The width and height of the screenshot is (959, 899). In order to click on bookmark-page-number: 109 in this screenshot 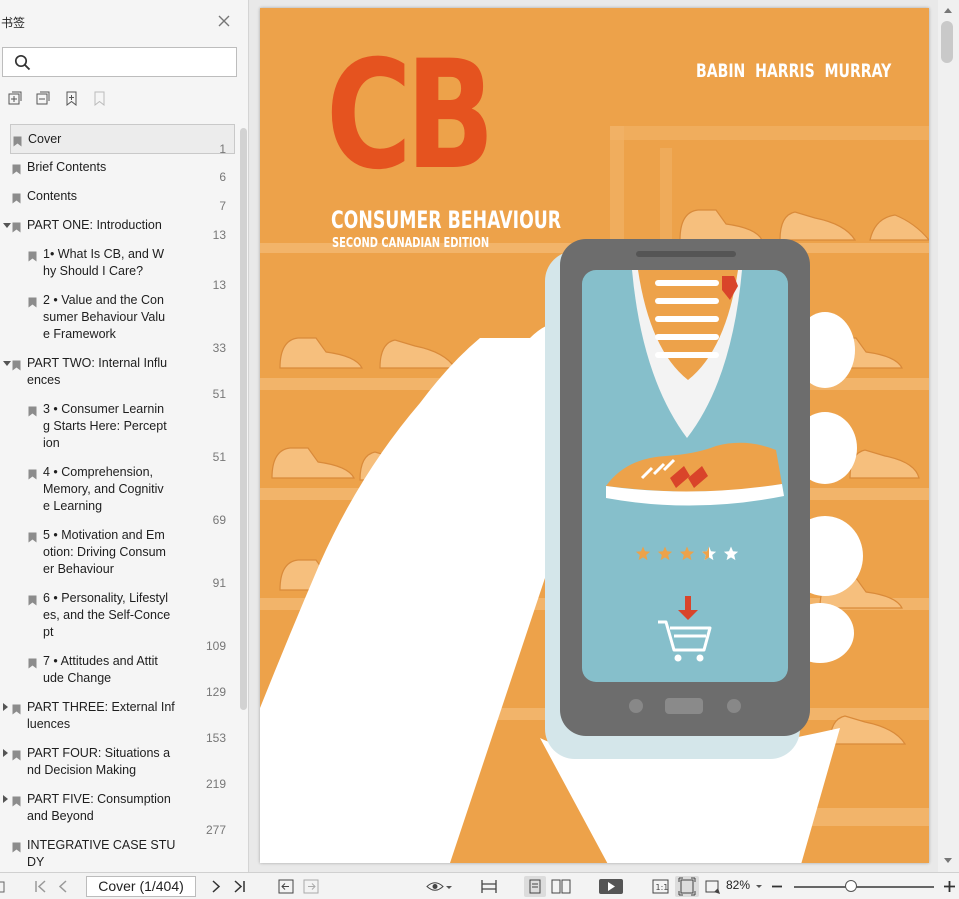, I will do `click(215, 646)`.